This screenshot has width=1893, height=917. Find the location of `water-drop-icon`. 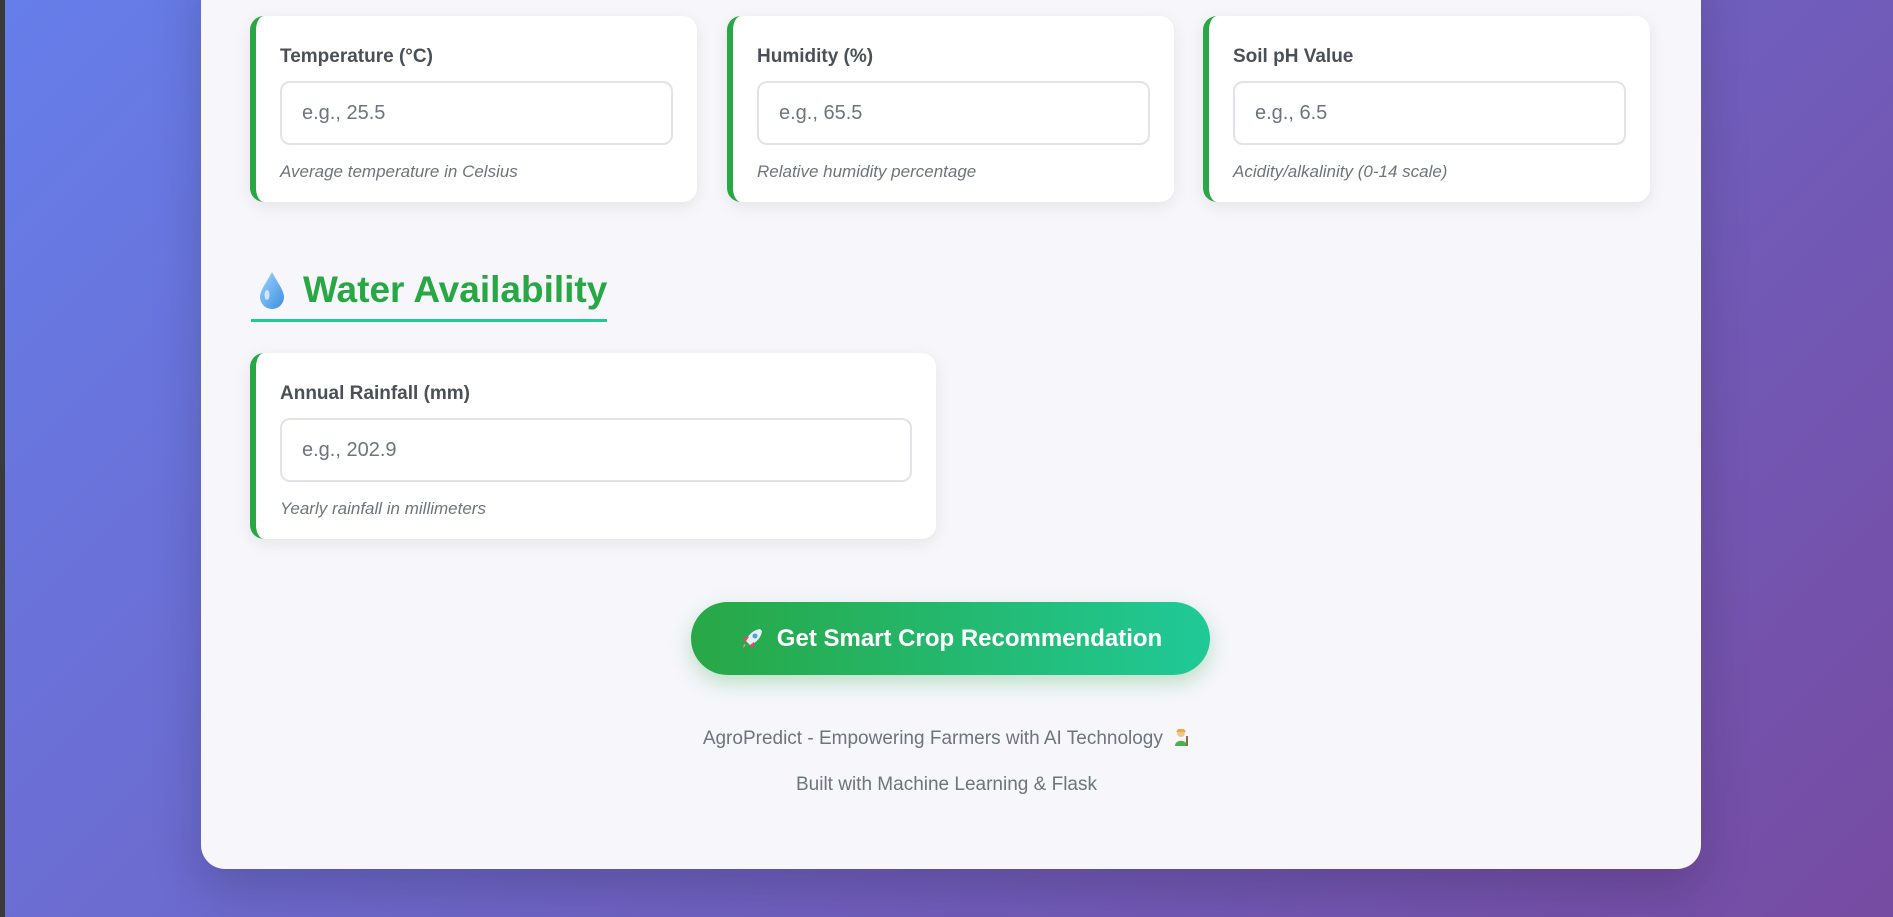

water-drop-icon is located at coordinates (272, 290).